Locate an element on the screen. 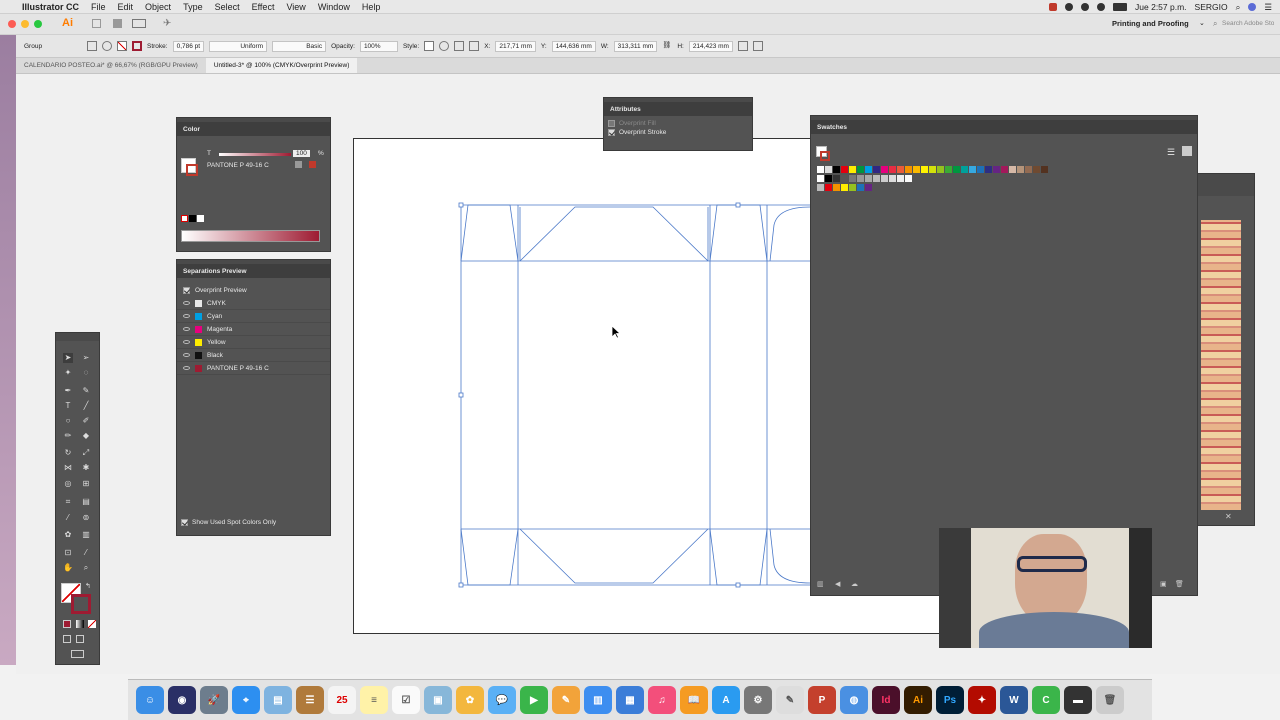 Image resolution: width=1280 pixels, height=720 pixels. separation-row: Magenta is located at coordinates (253, 329).